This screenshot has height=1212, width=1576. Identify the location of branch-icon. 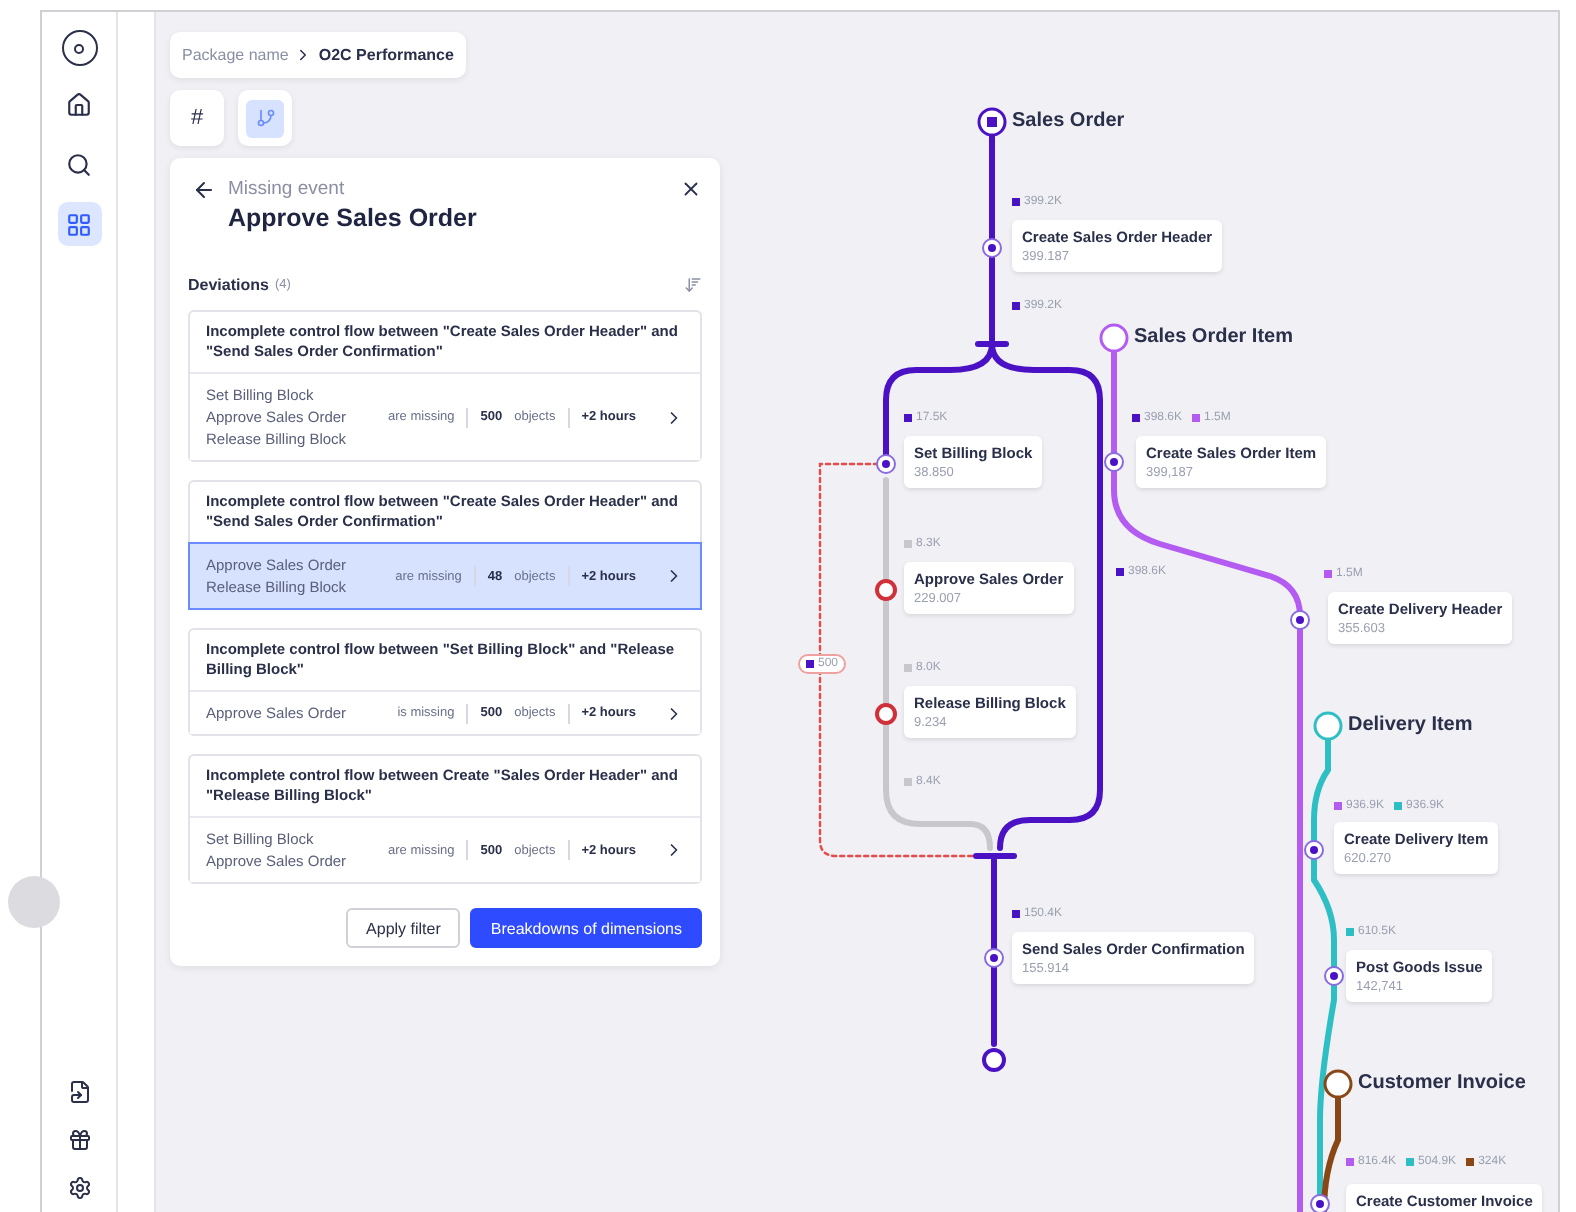
(265, 118).